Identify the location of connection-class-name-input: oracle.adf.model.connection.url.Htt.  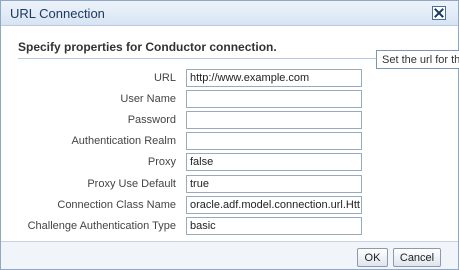
(274, 205).